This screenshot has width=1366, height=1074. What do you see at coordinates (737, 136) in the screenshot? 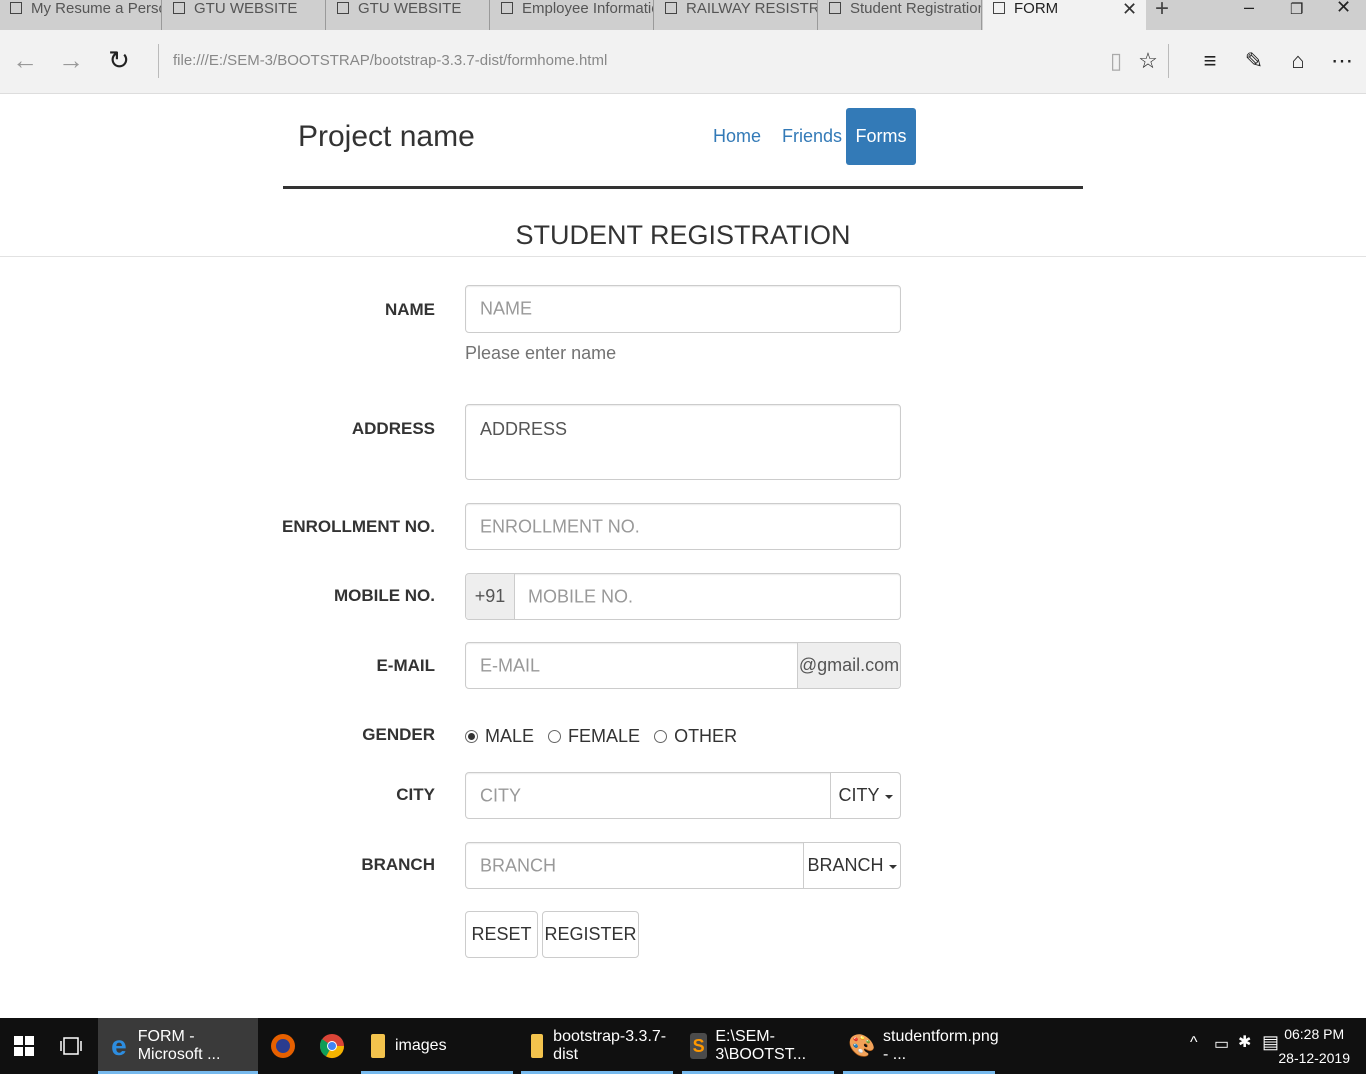
I see `nav-home: Home` at bounding box center [737, 136].